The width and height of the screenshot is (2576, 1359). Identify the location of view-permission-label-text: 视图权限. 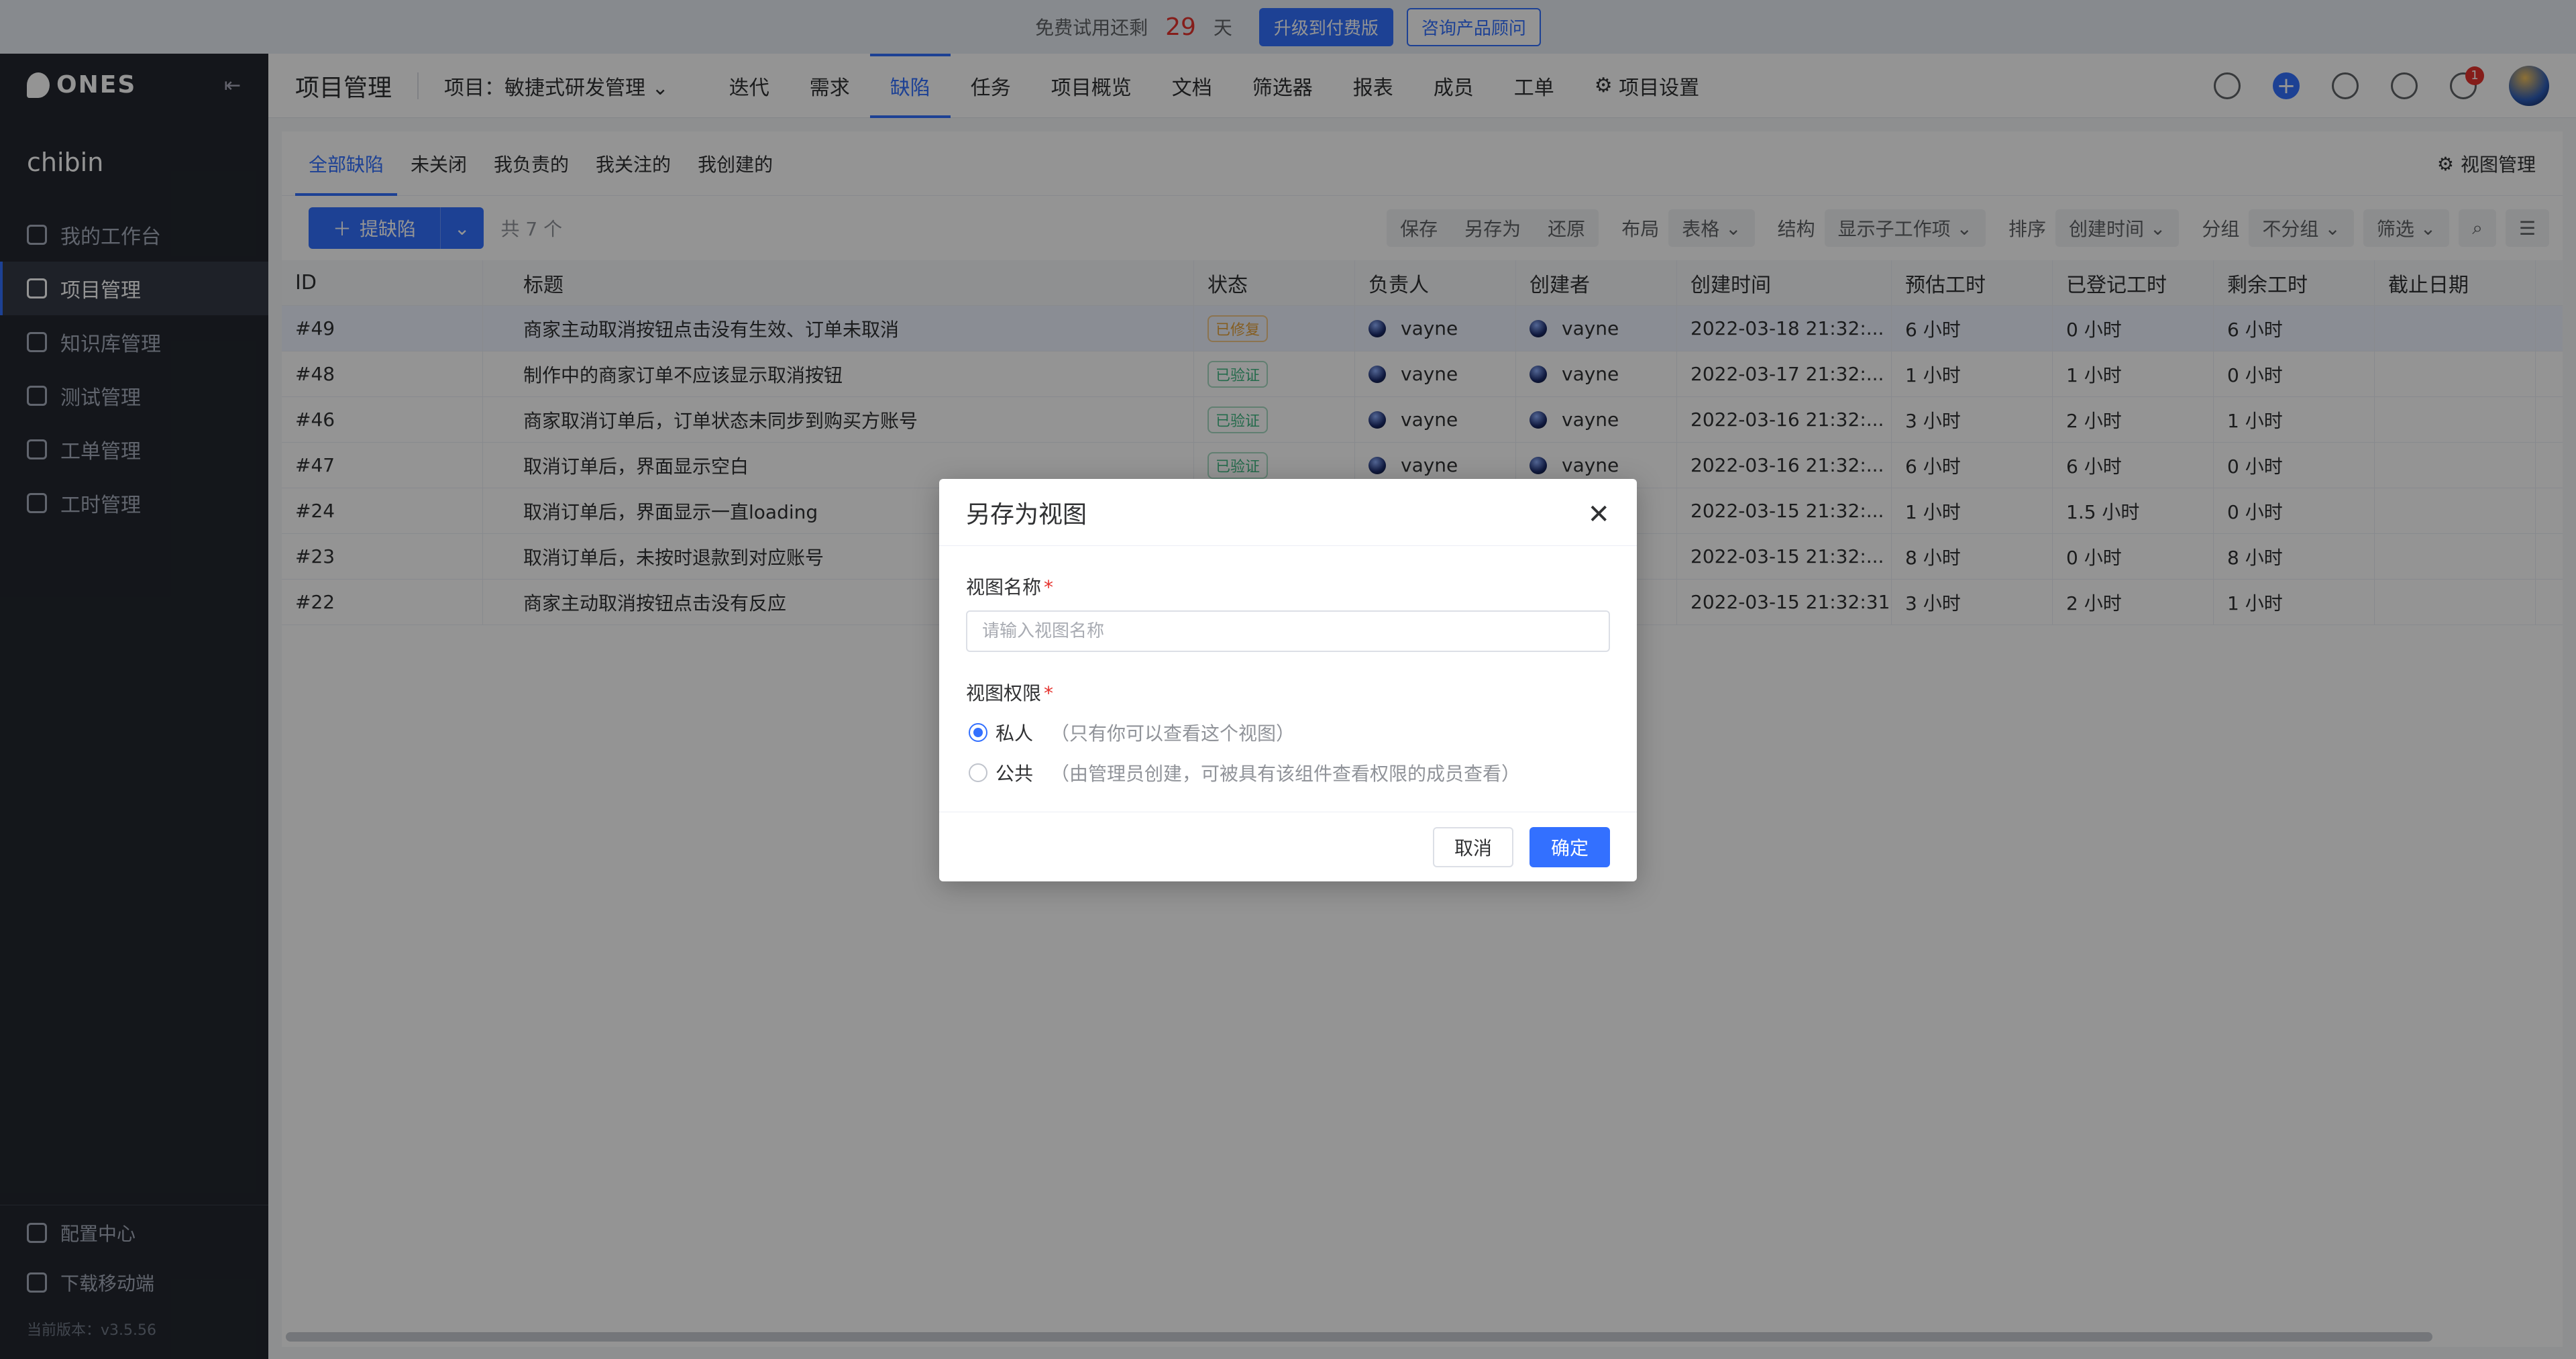
(1004, 693).